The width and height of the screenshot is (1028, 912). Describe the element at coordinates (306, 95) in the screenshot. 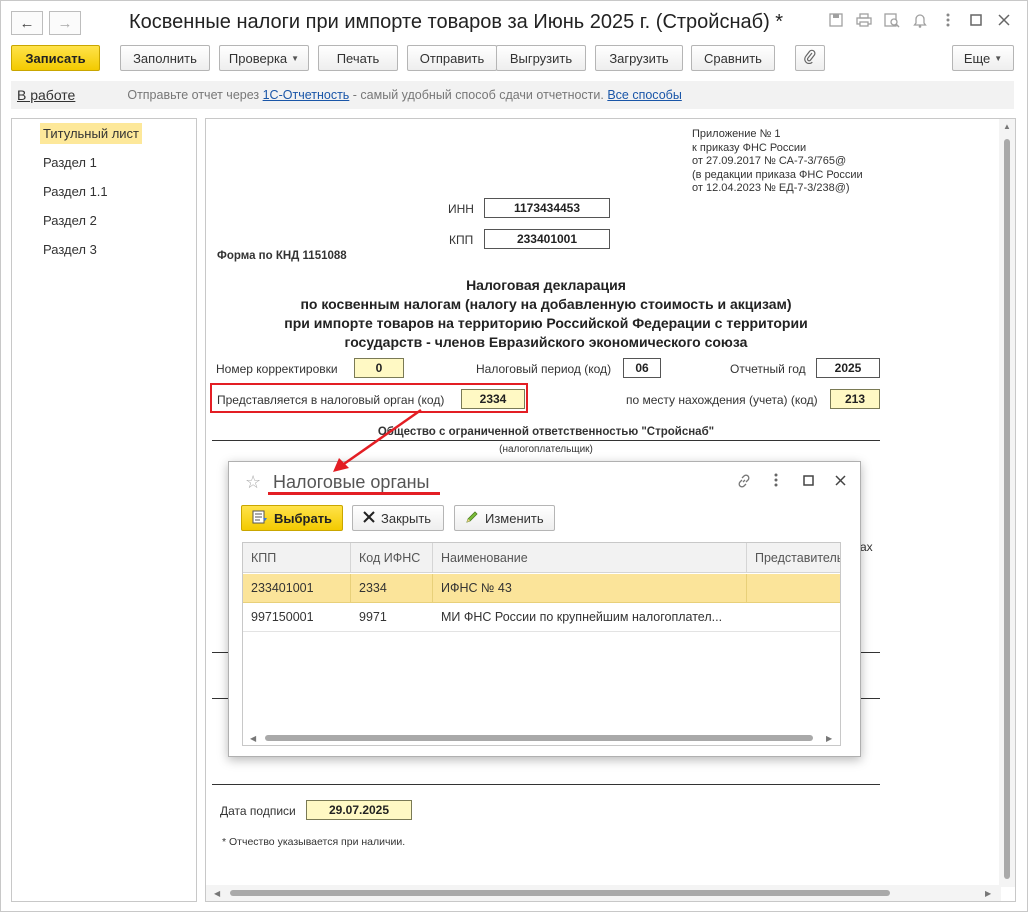

I see `reporting-link: 1С-Отчетность` at that location.